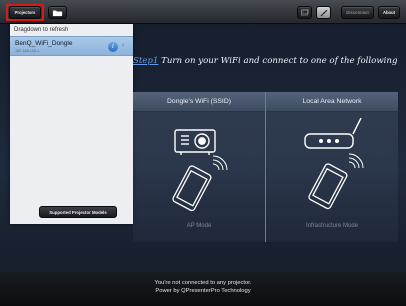  I want to click on infrastructure-mode-label: Infrastructure Mode, so click(332, 226).